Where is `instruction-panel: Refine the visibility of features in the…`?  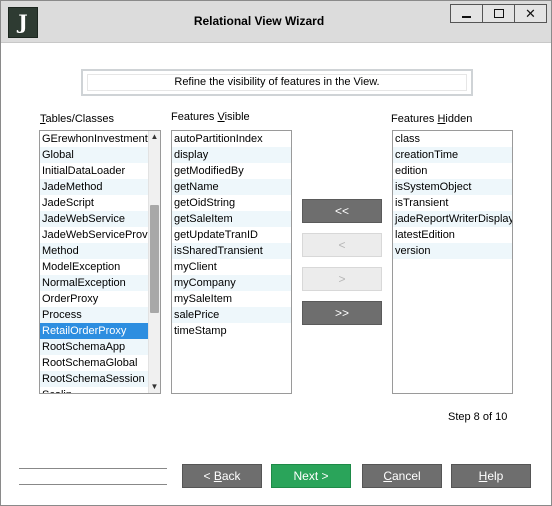 instruction-panel: Refine the visibility of features in the… is located at coordinates (277, 82).